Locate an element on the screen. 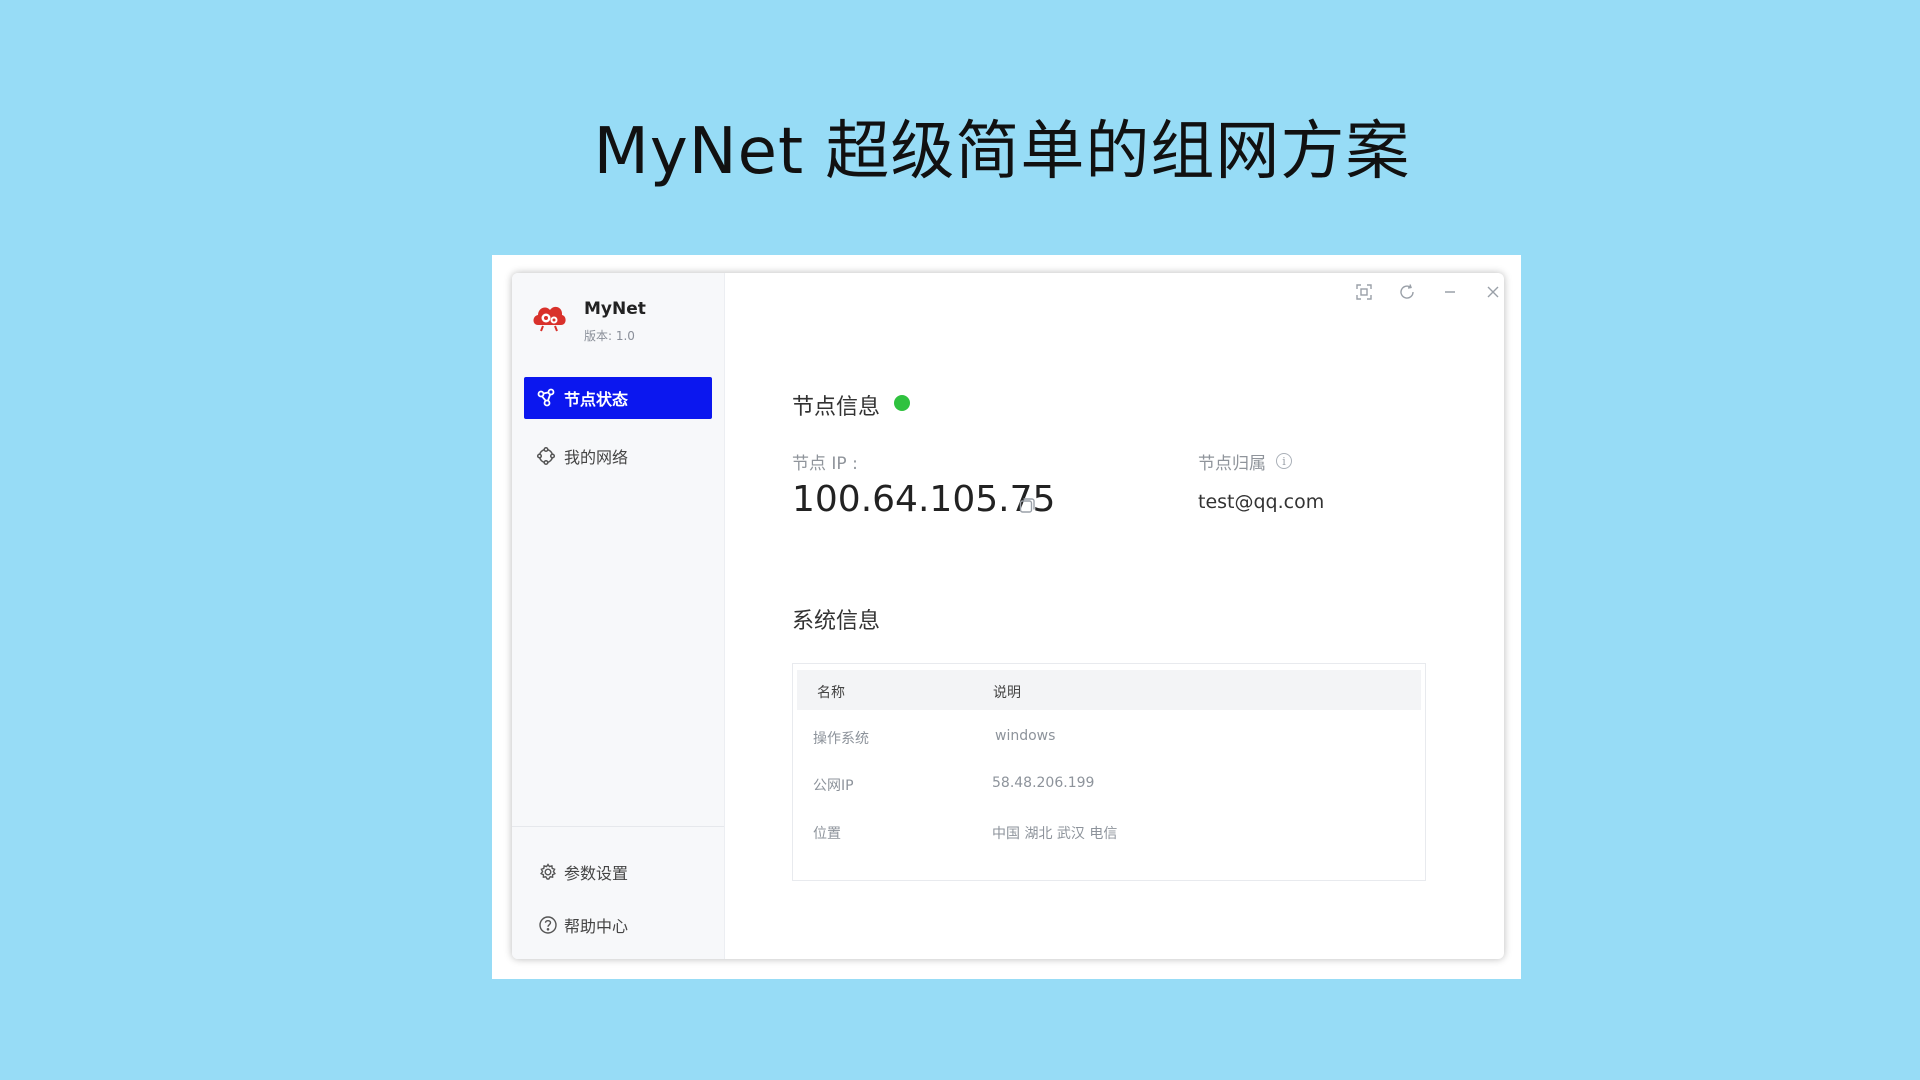 The image size is (1920, 1080). column-header-name: 名称 is located at coordinates (831, 693).